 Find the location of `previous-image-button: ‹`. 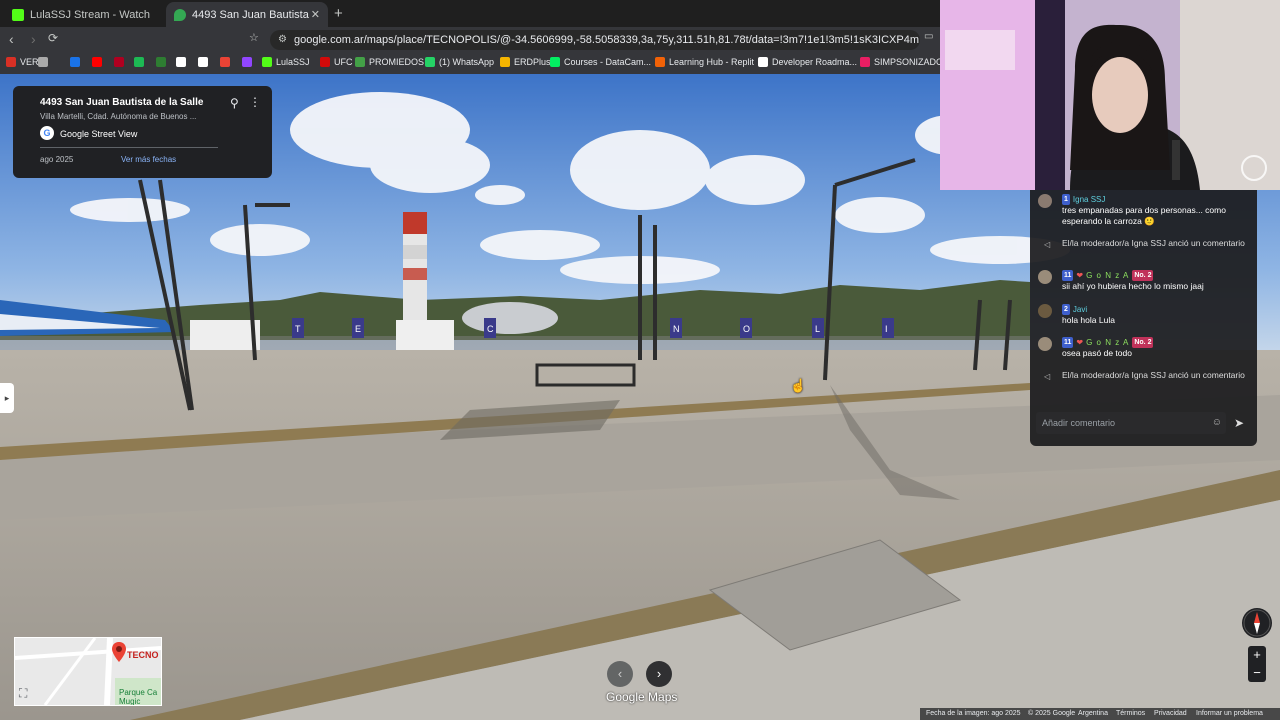

previous-image-button: ‹ is located at coordinates (620, 674).